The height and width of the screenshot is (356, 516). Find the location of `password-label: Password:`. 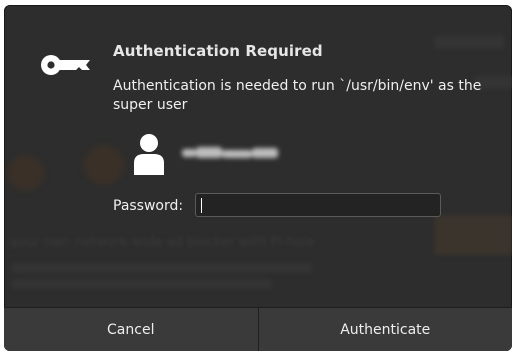

password-label: Password: is located at coordinates (148, 206).